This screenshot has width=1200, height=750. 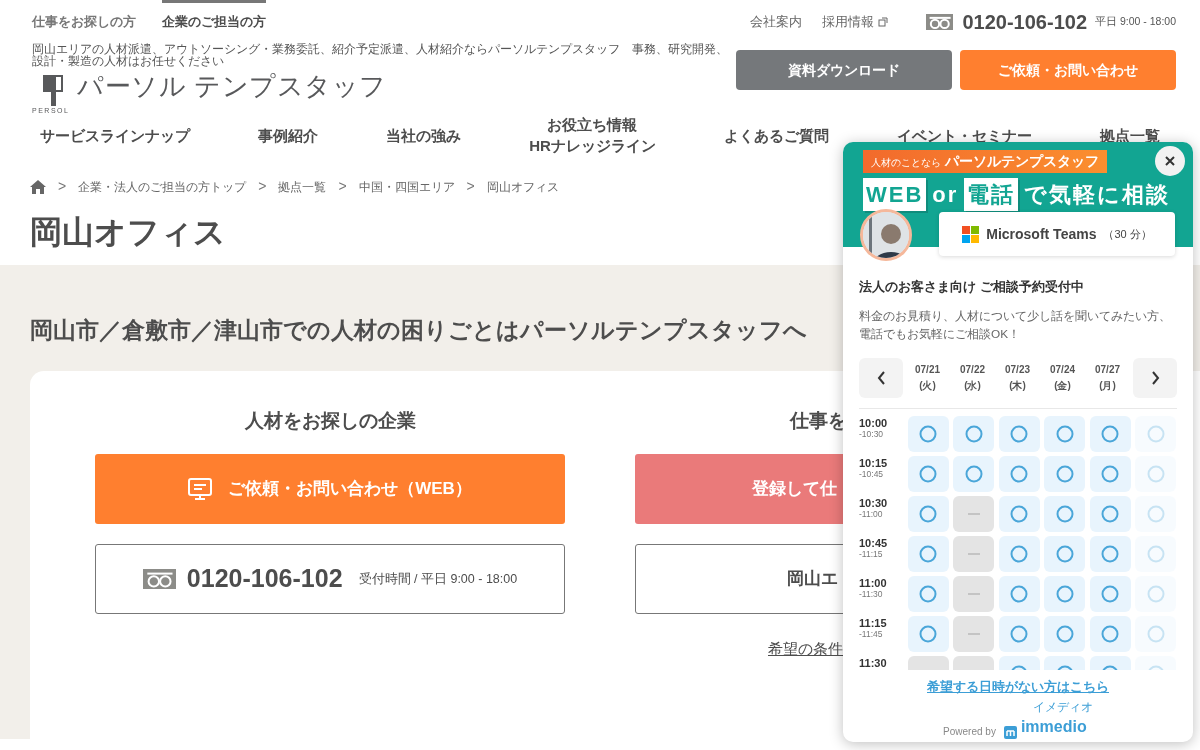 What do you see at coordinates (844, 70) in the screenshot?
I see `download-button: 資料ダウンロード` at bounding box center [844, 70].